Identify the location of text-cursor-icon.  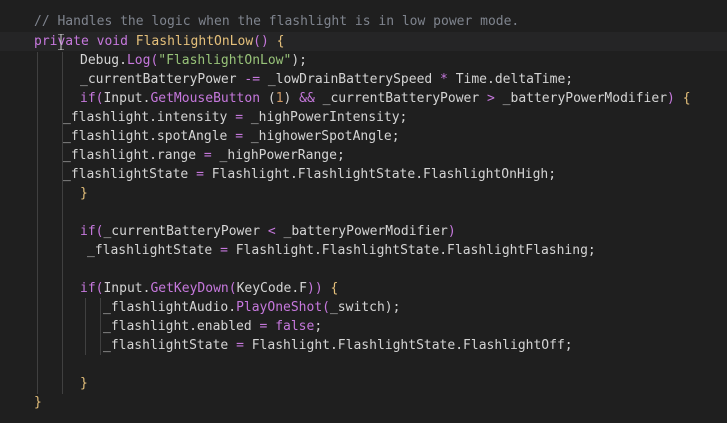
(61, 42).